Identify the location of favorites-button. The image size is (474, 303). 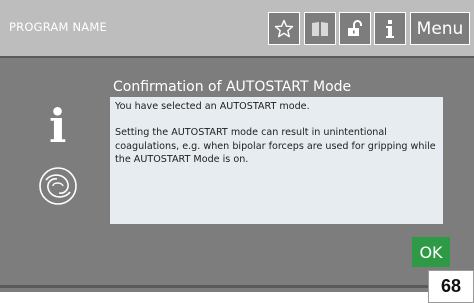
(284, 28).